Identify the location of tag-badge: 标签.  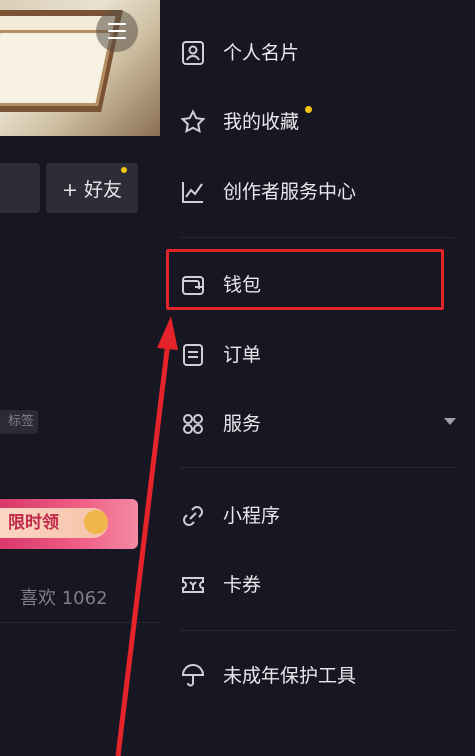
(19, 422).